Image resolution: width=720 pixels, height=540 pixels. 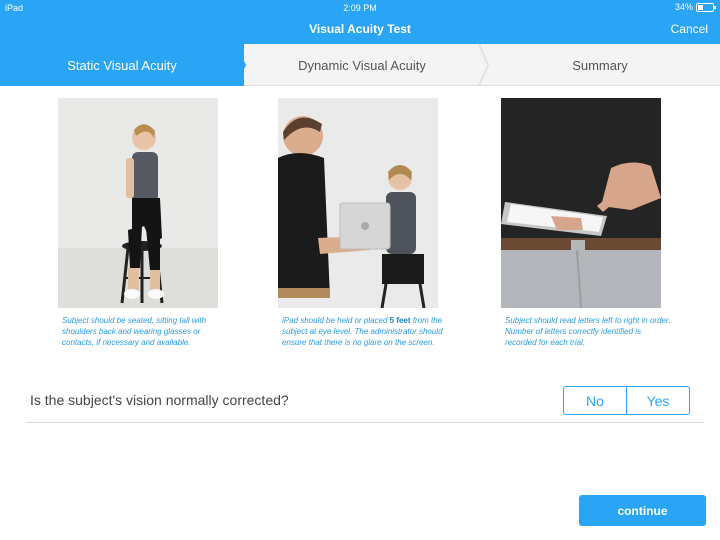 I want to click on status-bar: iPad 2:09 PM 34%, so click(x=360, y=8).